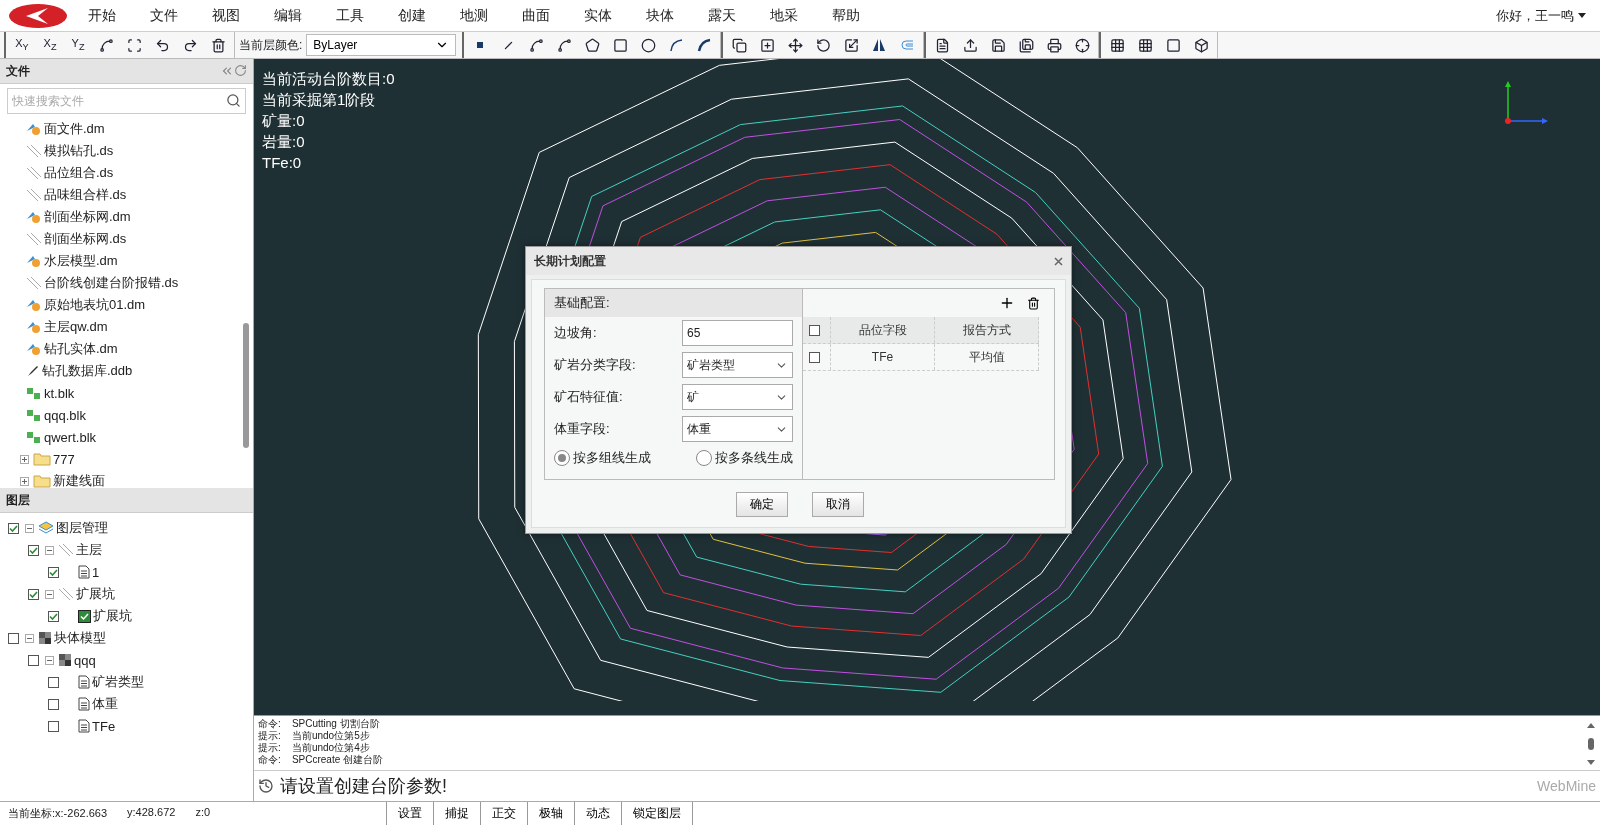 This screenshot has height=825, width=1600. What do you see at coordinates (87, 371) in the screenshot?
I see `file-name: 钻孔数据库.ddb` at bounding box center [87, 371].